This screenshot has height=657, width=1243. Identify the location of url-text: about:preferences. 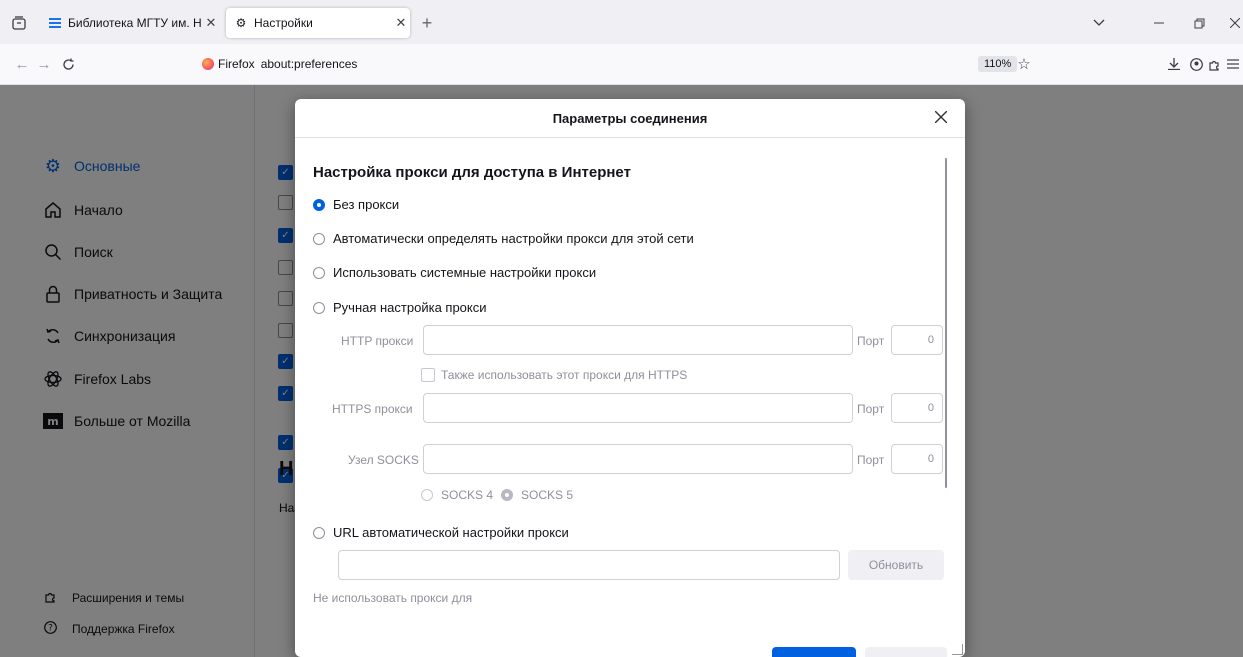
(309, 64).